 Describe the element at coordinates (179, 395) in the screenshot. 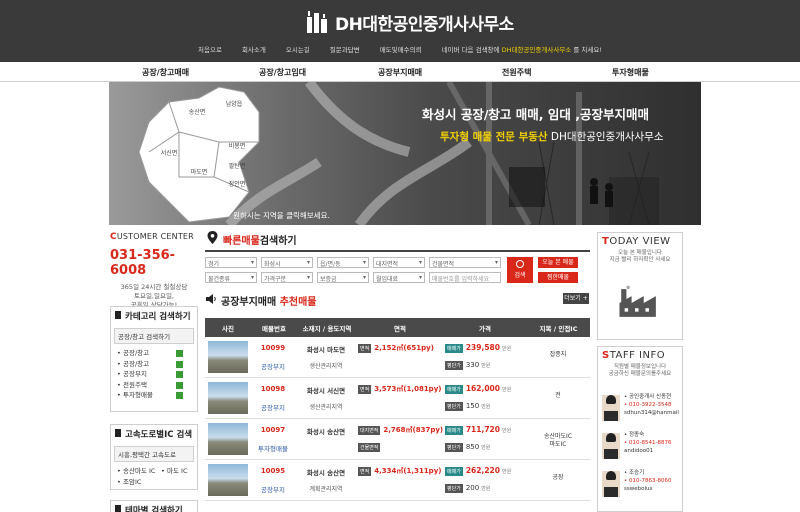

I see `count-badge` at that location.